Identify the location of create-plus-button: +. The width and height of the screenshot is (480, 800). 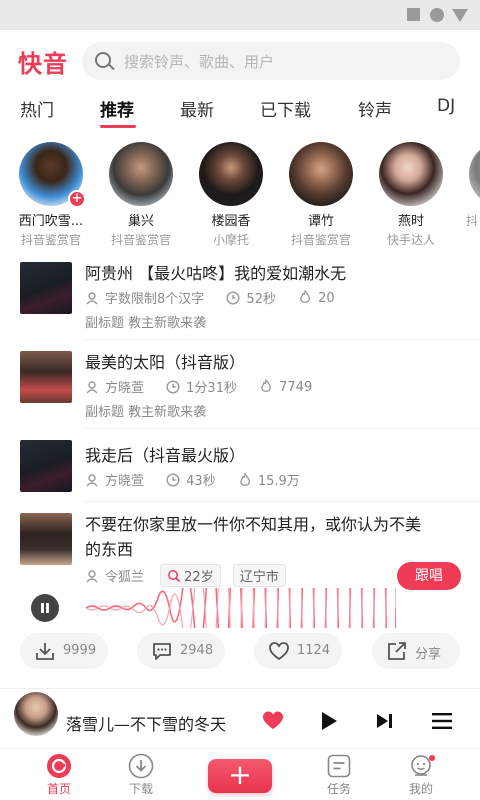
(240, 776).